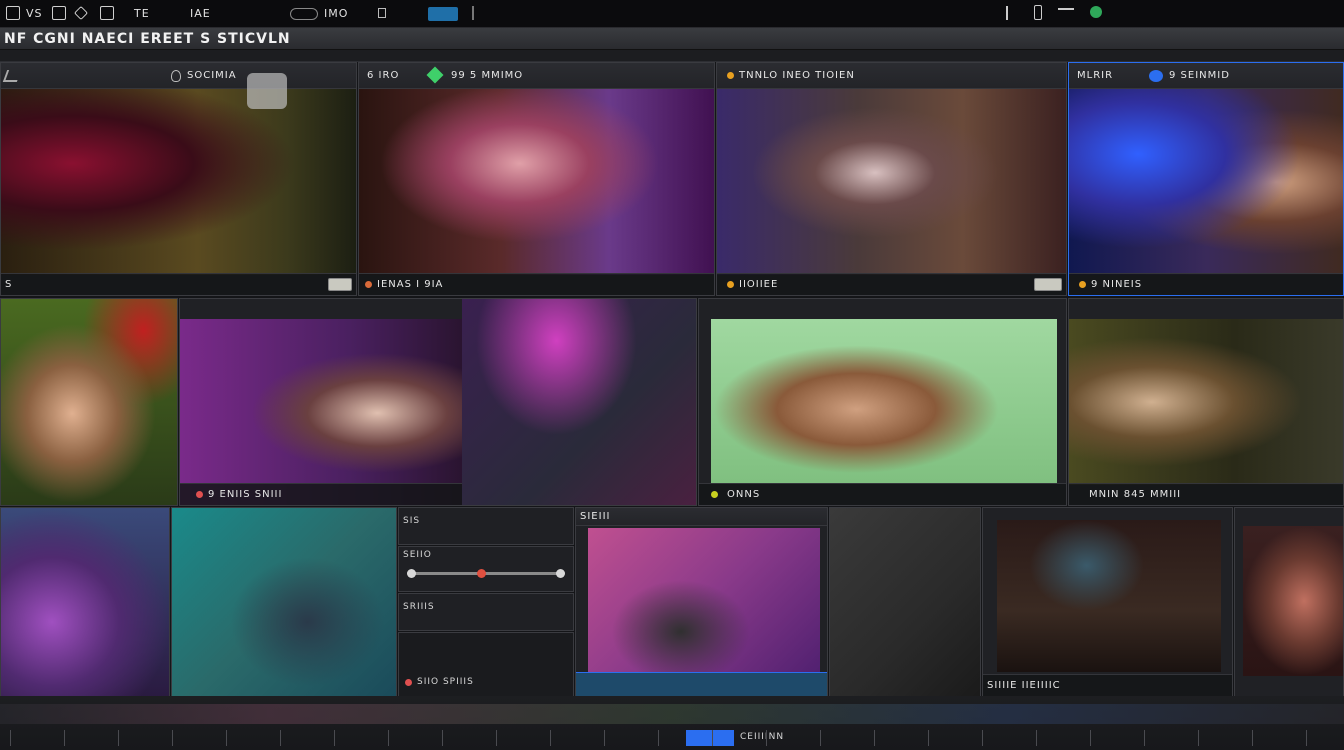 This screenshot has height=750, width=1344. What do you see at coordinates (672, 56) in the screenshot?
I see `toolbar-strip` at bounding box center [672, 56].